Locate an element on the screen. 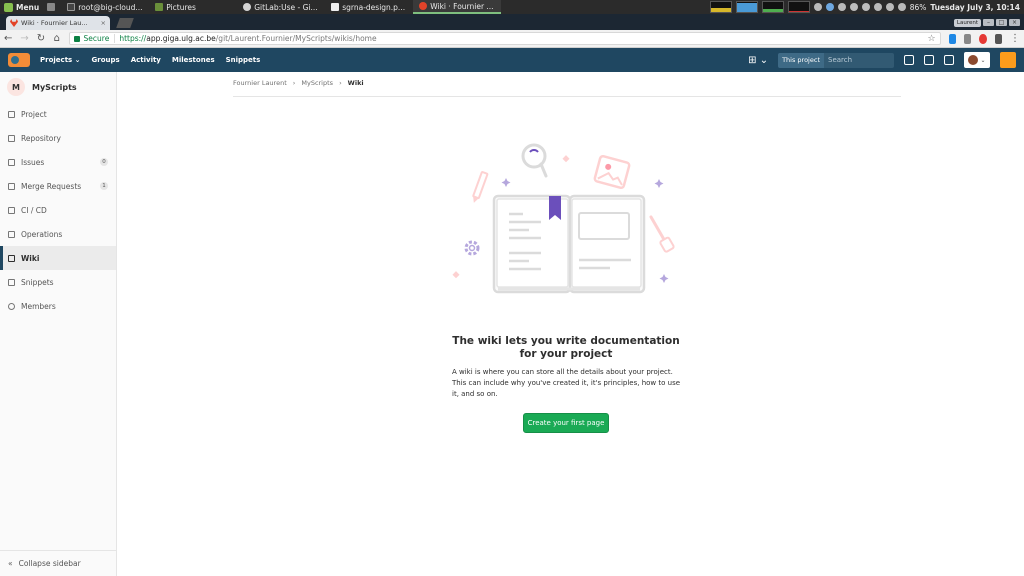 This screenshot has height=576, width=1024. sidebar-item-label: Wiki is located at coordinates (30, 258).